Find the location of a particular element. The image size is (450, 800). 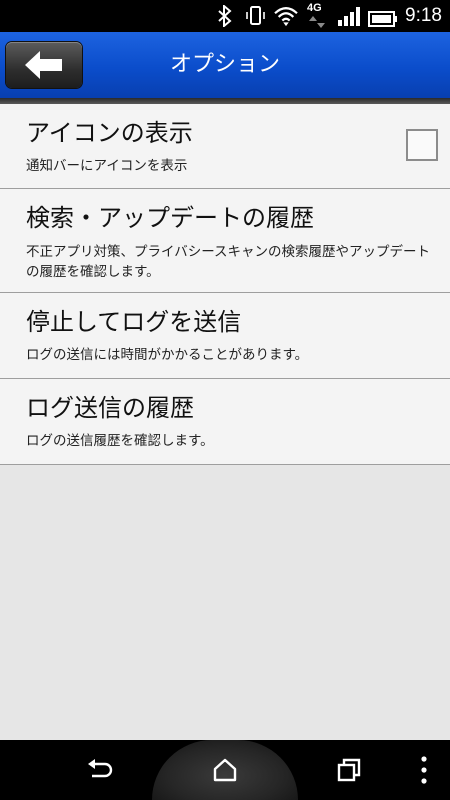

option-subtitle: 不正アプリ対策、プライバシースキャンの検索履歴やアップデートの履歴を確認します。 is located at coordinates (228, 262).